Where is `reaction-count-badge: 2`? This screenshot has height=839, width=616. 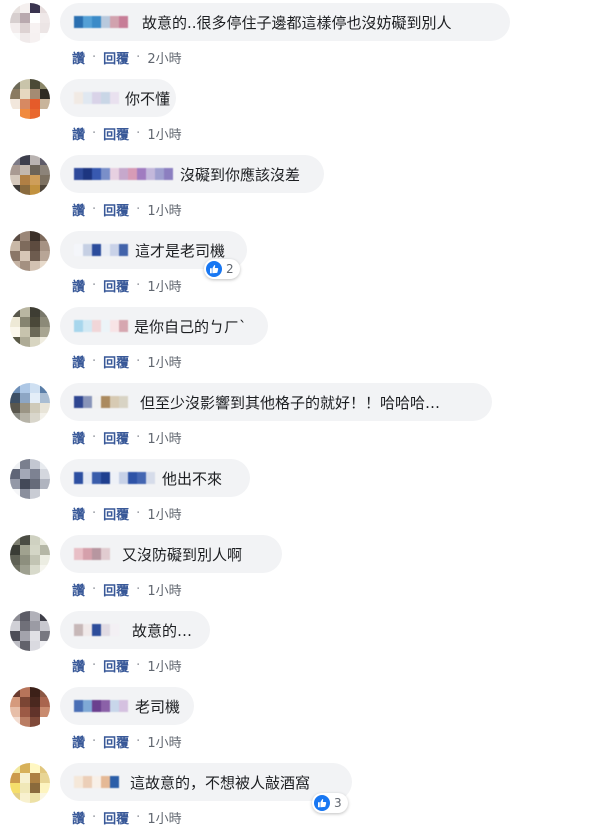 reaction-count-badge: 2 is located at coordinates (222, 269).